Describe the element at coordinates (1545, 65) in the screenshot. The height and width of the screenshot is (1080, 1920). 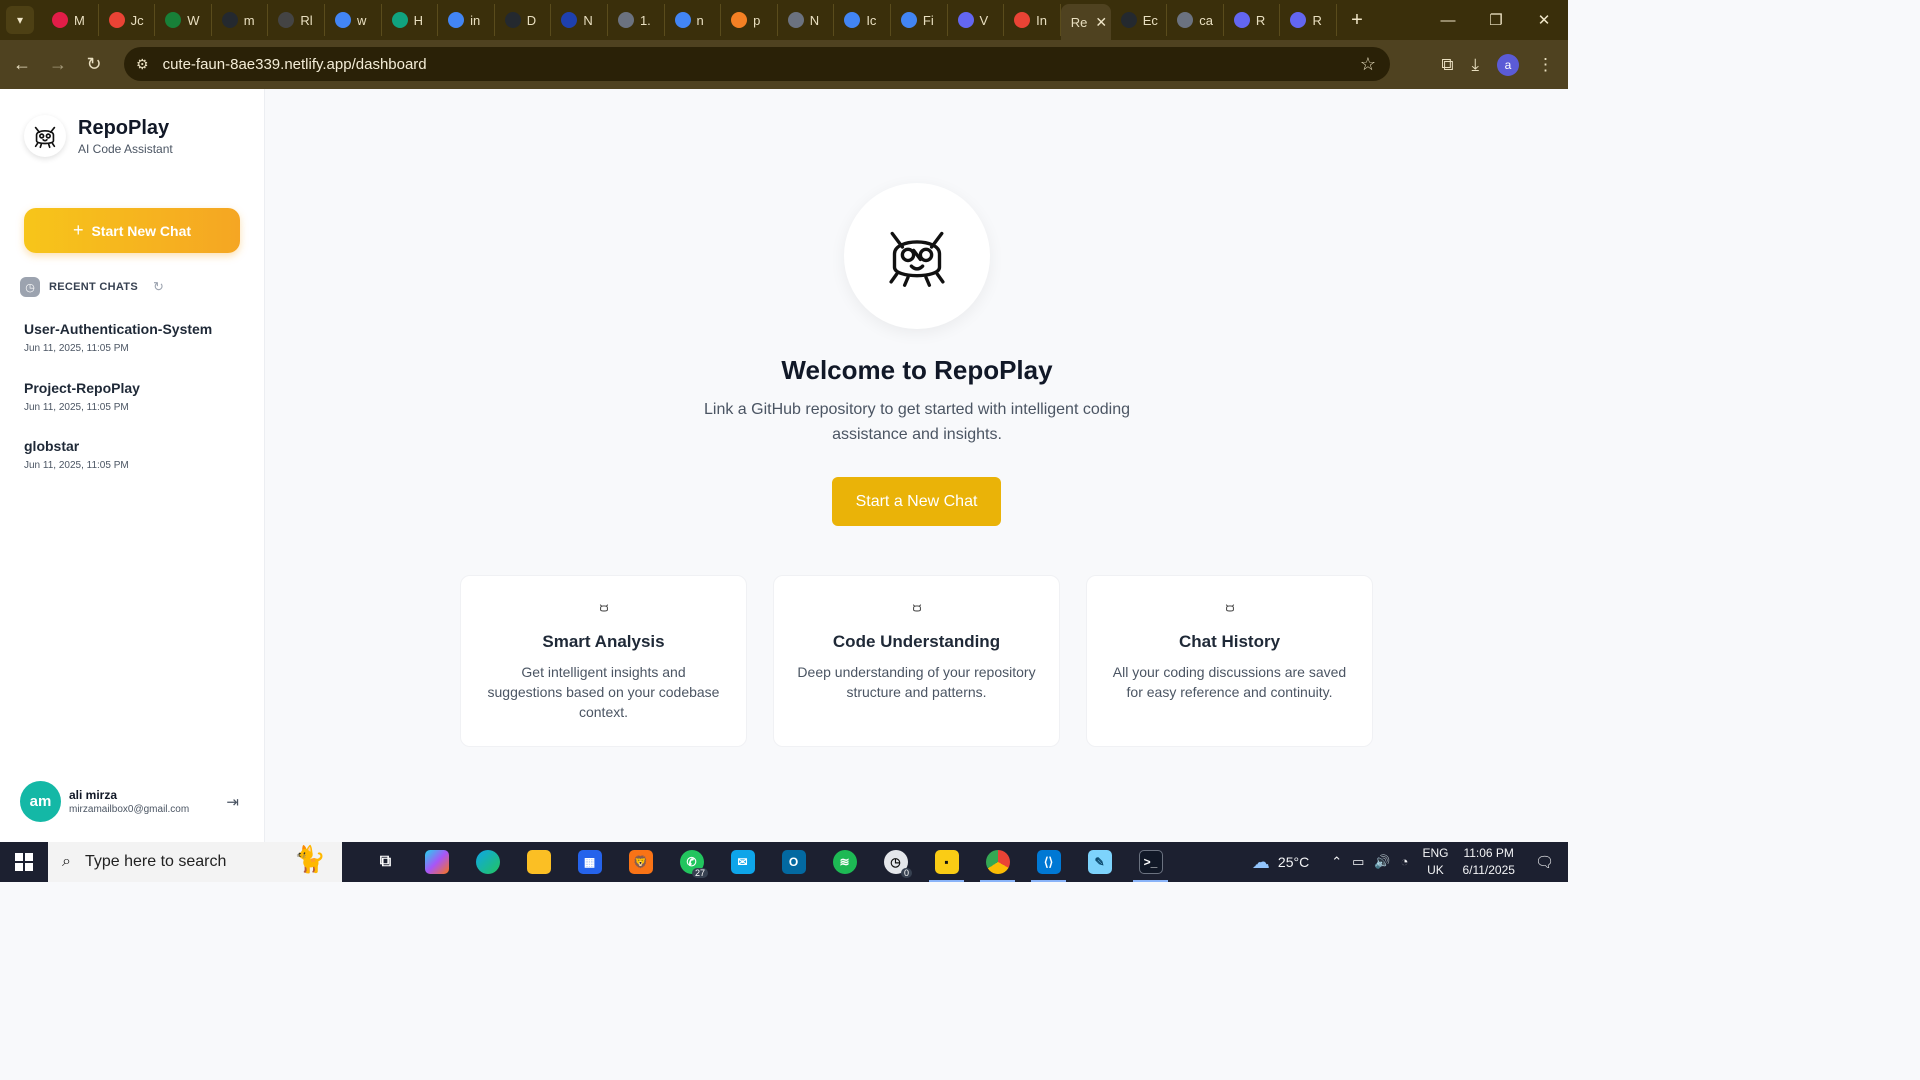
I see `menu-icon: ⋮` at that location.